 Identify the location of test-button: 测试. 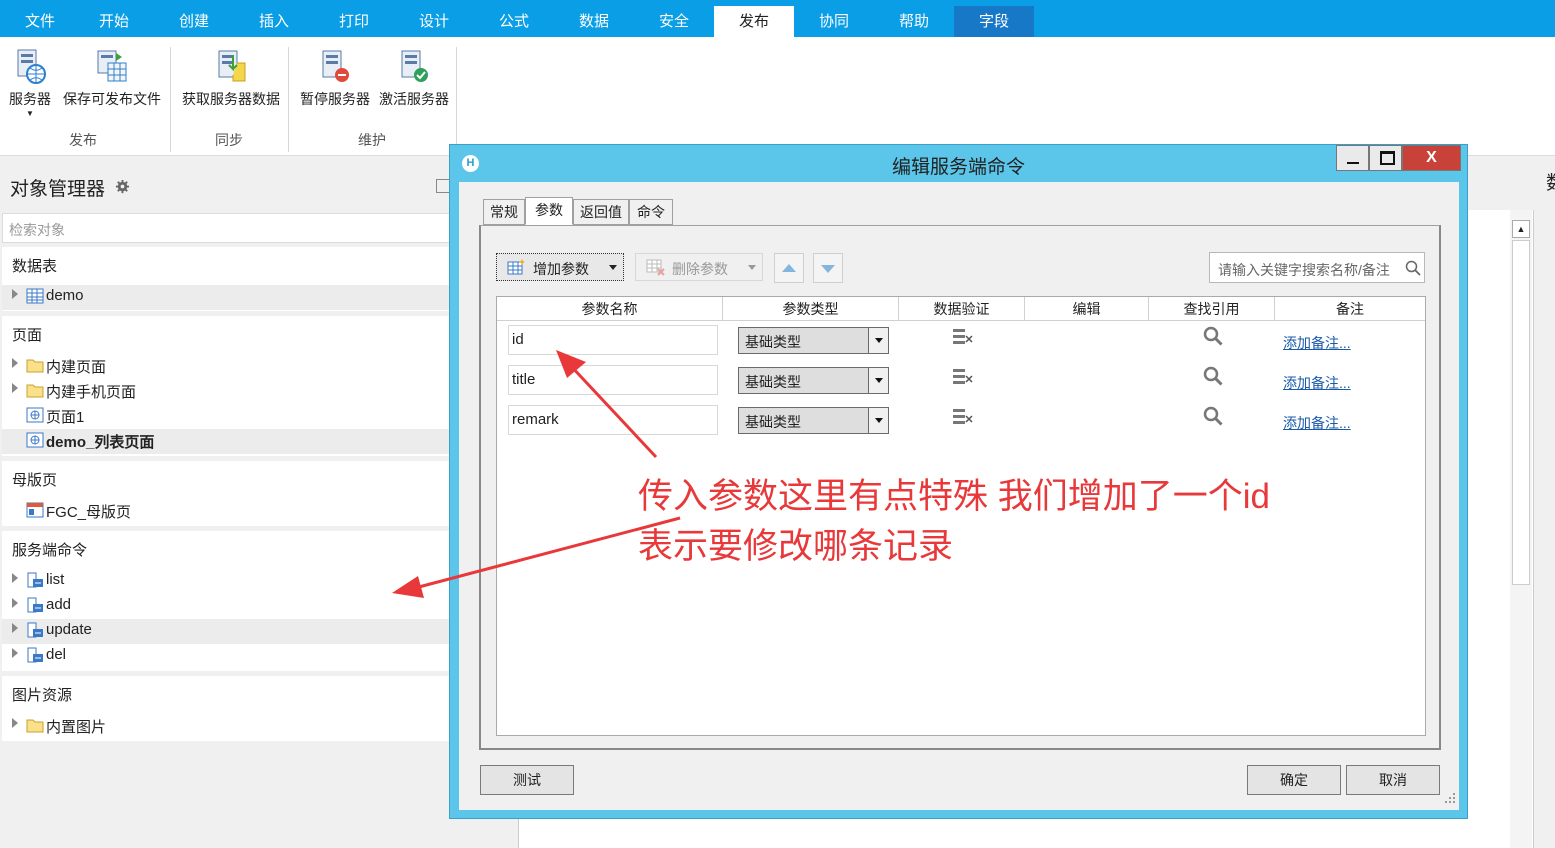
(527, 780).